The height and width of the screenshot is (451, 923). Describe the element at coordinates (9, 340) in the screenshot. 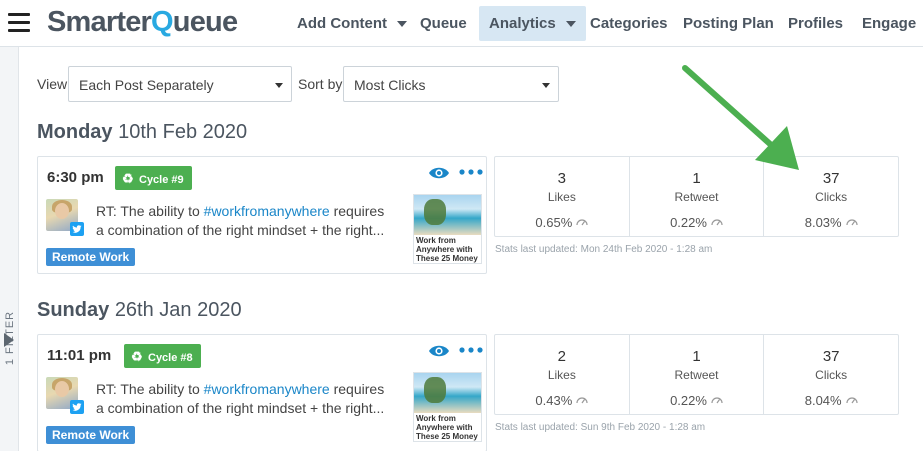

I see `filter-triangle-icon` at that location.